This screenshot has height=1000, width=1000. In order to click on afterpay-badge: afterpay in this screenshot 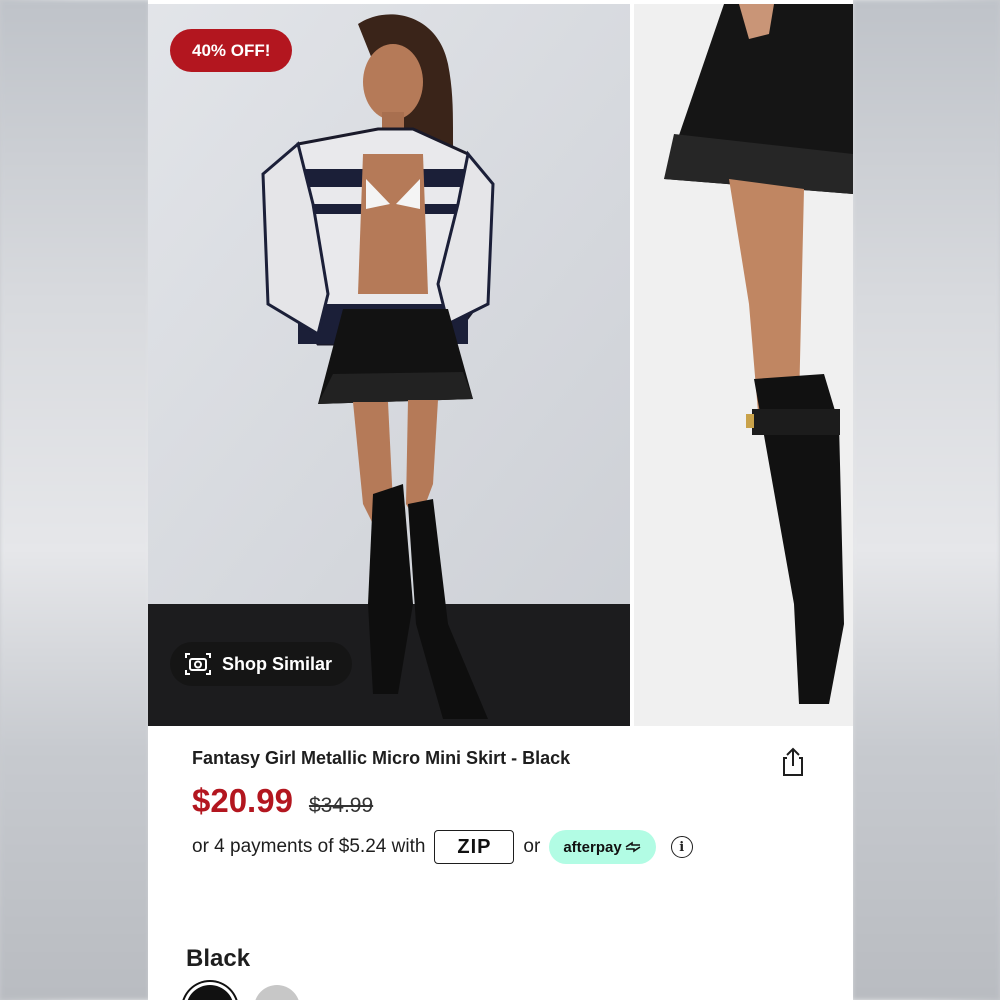, I will do `click(602, 847)`.